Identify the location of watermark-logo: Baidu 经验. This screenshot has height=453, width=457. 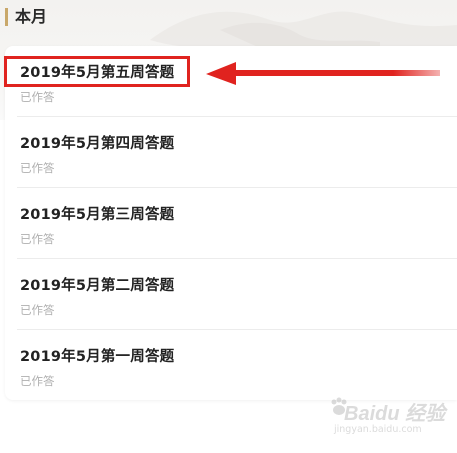
(395, 414).